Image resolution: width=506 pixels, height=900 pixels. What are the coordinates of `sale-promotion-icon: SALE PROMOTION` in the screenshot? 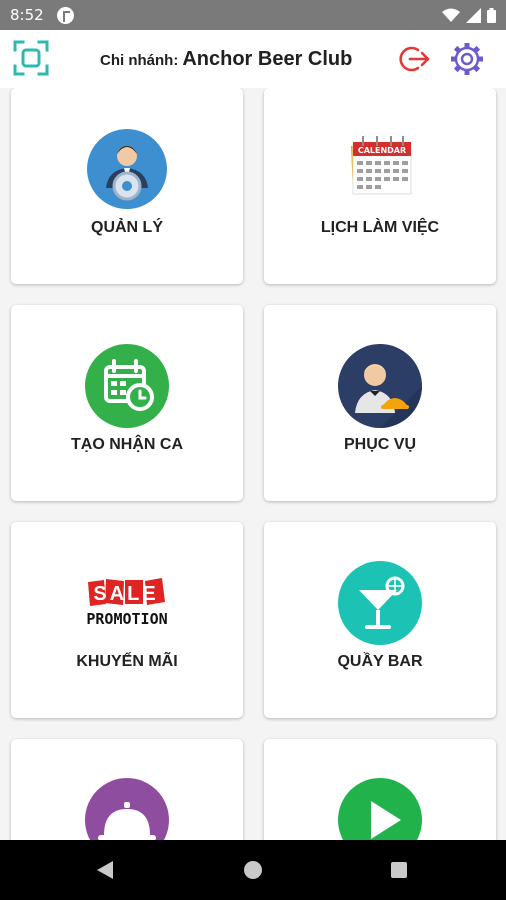 It's located at (127, 603).